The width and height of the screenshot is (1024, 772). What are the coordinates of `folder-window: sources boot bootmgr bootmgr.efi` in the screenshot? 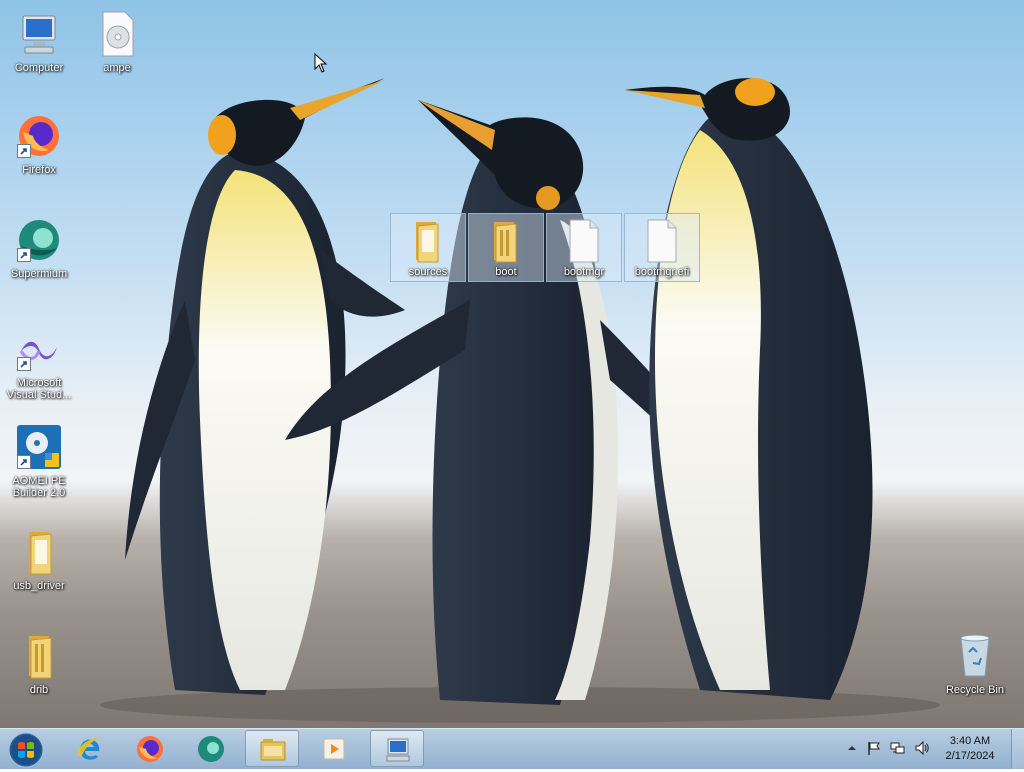 It's located at (546, 247).